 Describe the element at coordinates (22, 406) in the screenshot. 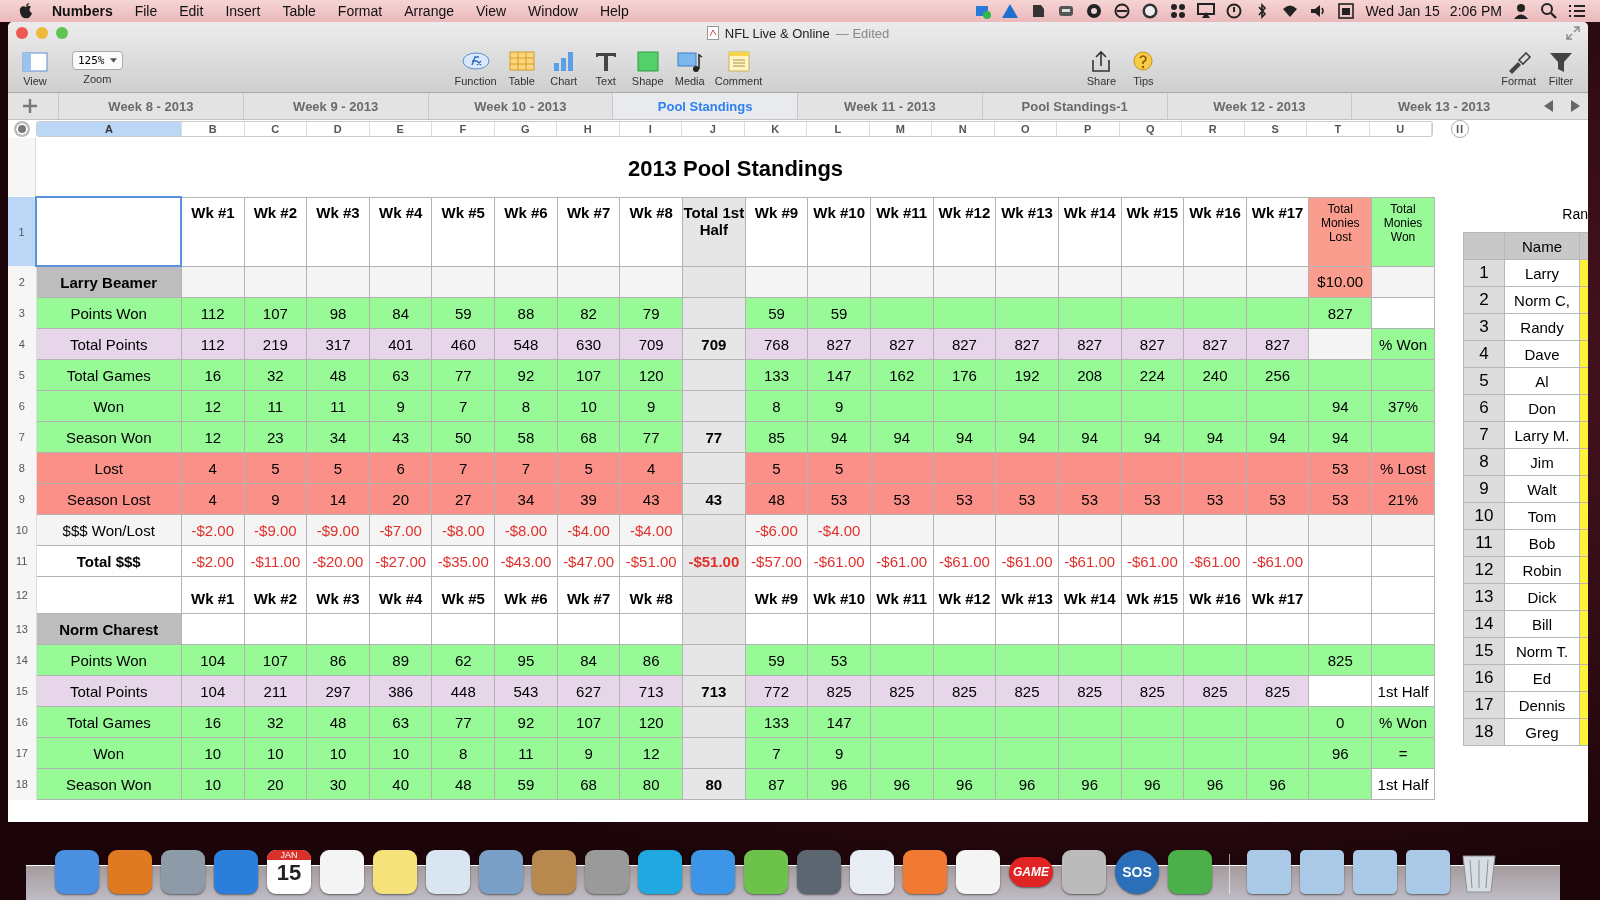

I see `row-number: 6` at that location.